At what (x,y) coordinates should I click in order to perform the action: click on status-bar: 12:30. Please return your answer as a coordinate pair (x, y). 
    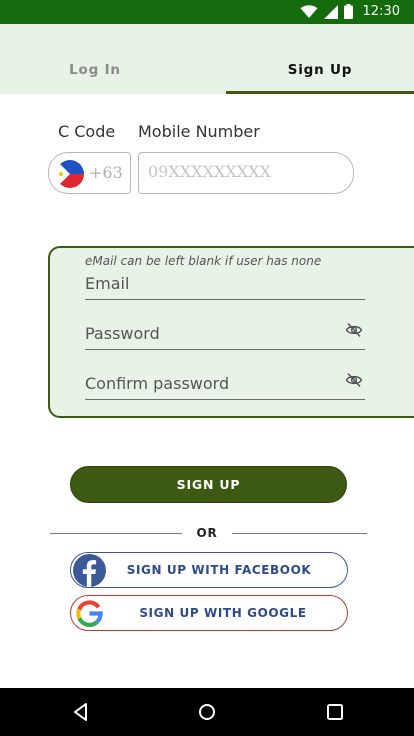
    Looking at the image, I should click on (207, 12).